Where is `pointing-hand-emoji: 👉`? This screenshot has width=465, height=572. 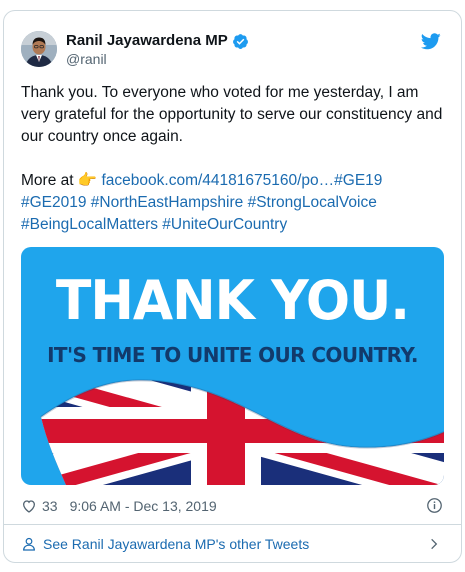
pointing-hand-emoji: 👉 is located at coordinates (87, 180).